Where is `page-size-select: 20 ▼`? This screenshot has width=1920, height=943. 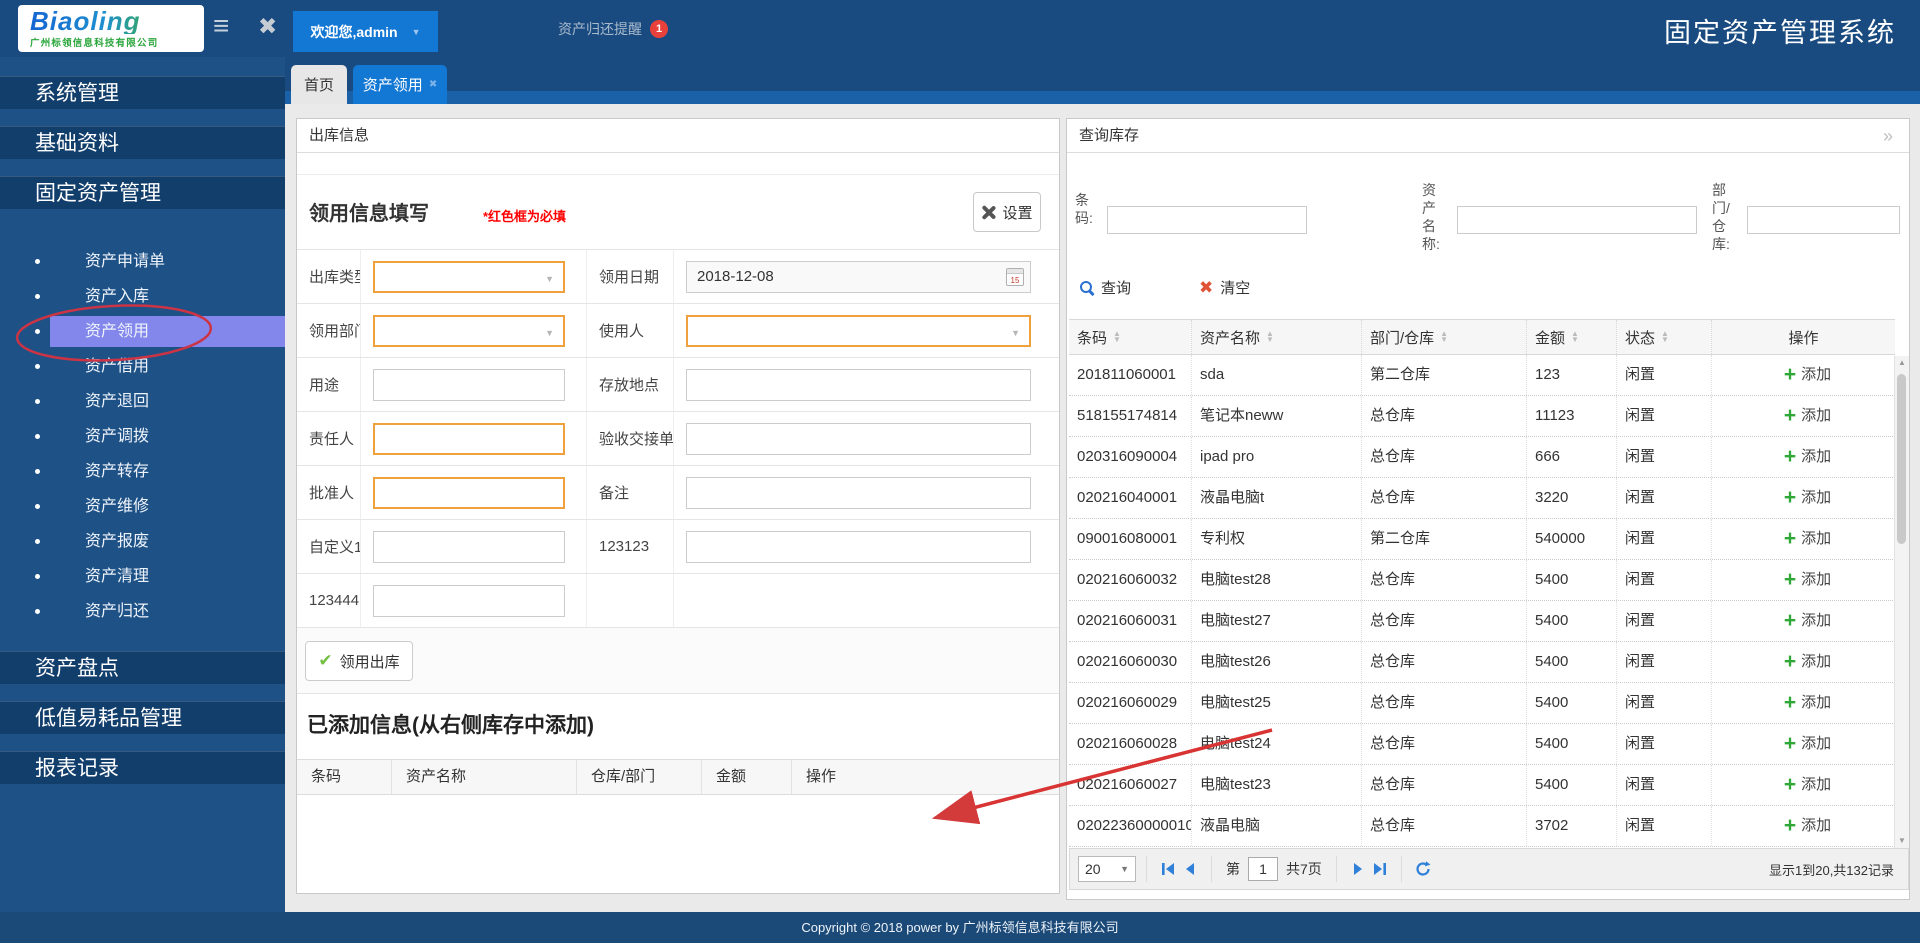
page-size-select: 20 ▼ is located at coordinates (1107, 869).